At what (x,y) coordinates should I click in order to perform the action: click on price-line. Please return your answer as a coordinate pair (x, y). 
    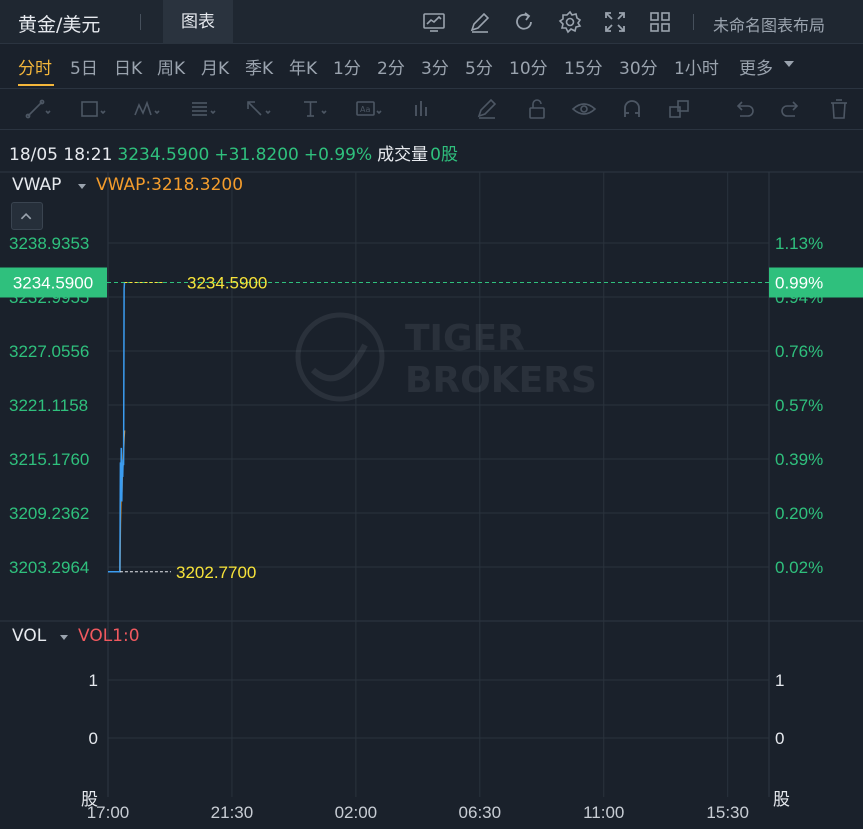
    Looking at the image, I should click on (117, 427).